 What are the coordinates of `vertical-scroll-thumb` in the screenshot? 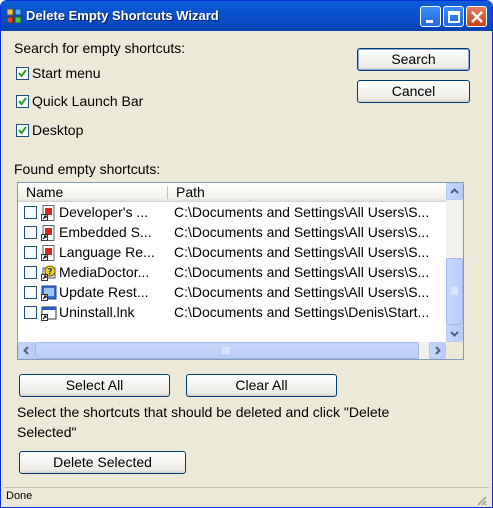 It's located at (454, 291).